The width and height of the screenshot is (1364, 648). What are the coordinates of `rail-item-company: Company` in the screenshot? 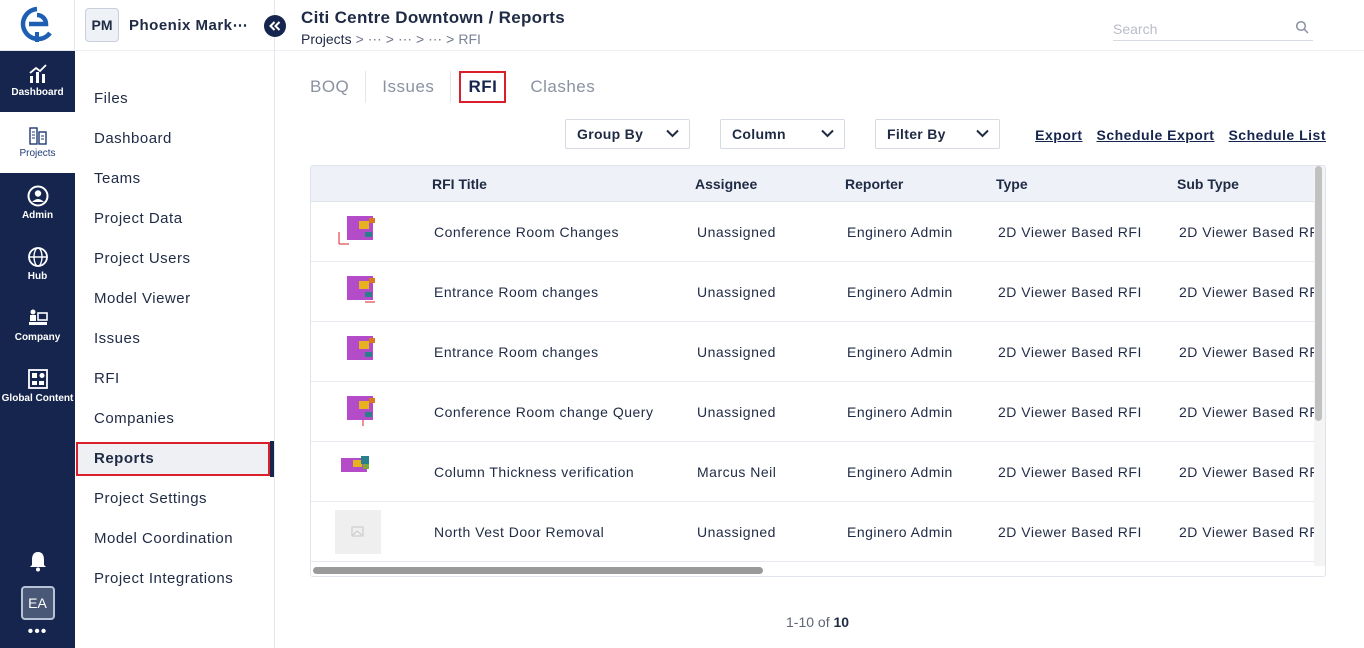 It's located at (37, 325).